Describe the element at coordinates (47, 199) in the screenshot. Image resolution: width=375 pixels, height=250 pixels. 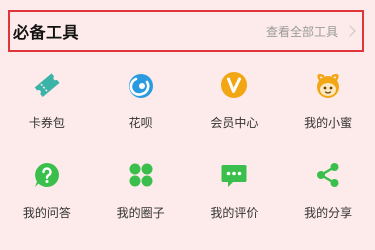
I see `tool-my-qa: 我的问答` at that location.